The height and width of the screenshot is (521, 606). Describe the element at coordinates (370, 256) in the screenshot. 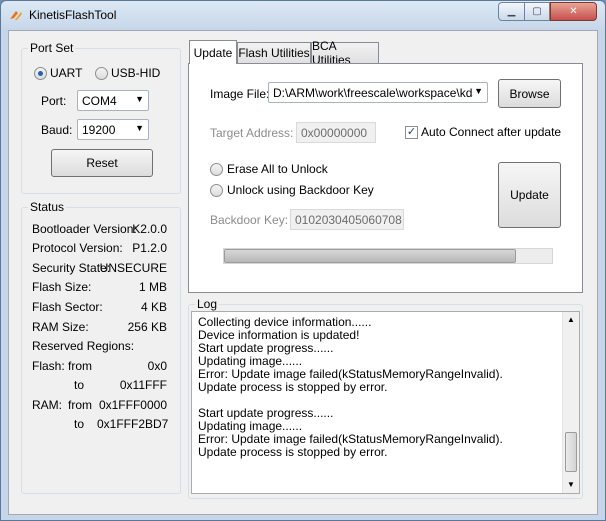

I see `progress-fill` at that location.